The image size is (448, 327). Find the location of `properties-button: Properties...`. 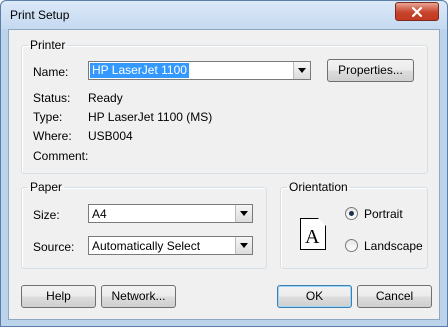

properties-button: Properties... is located at coordinates (370, 70).